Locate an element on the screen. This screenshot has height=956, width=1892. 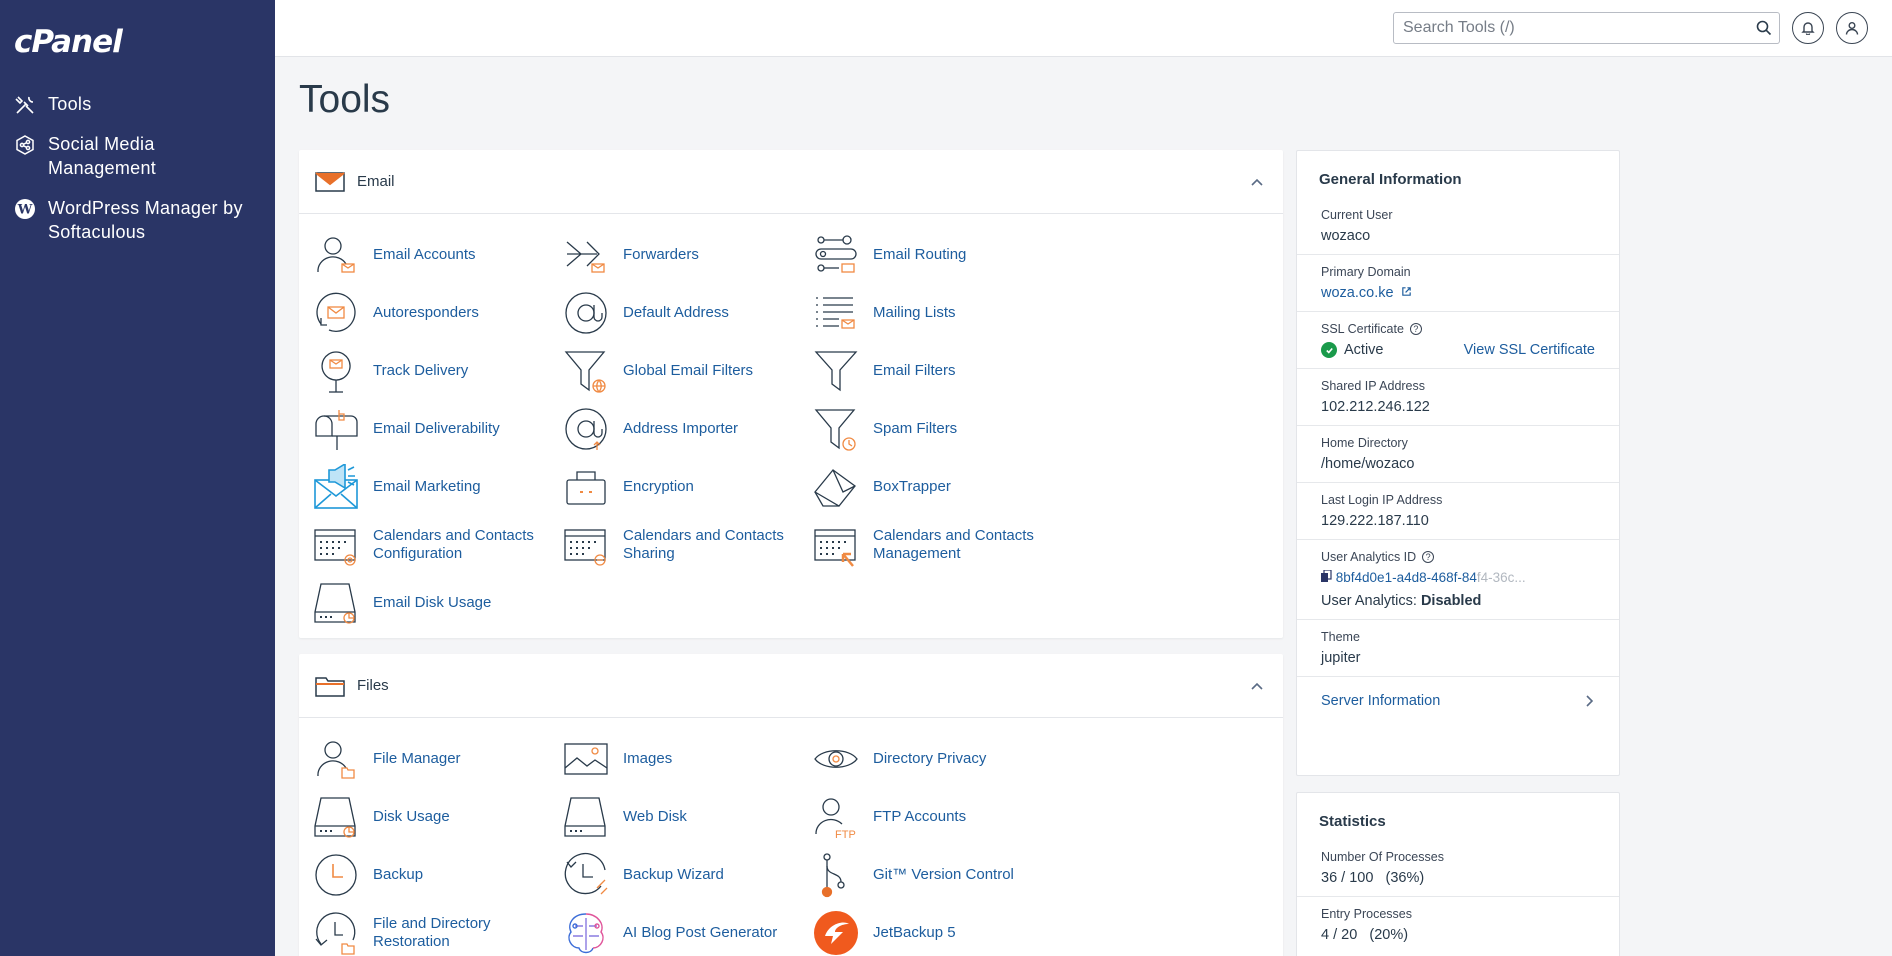
card-title: Statistics is located at coordinates (1352, 821).